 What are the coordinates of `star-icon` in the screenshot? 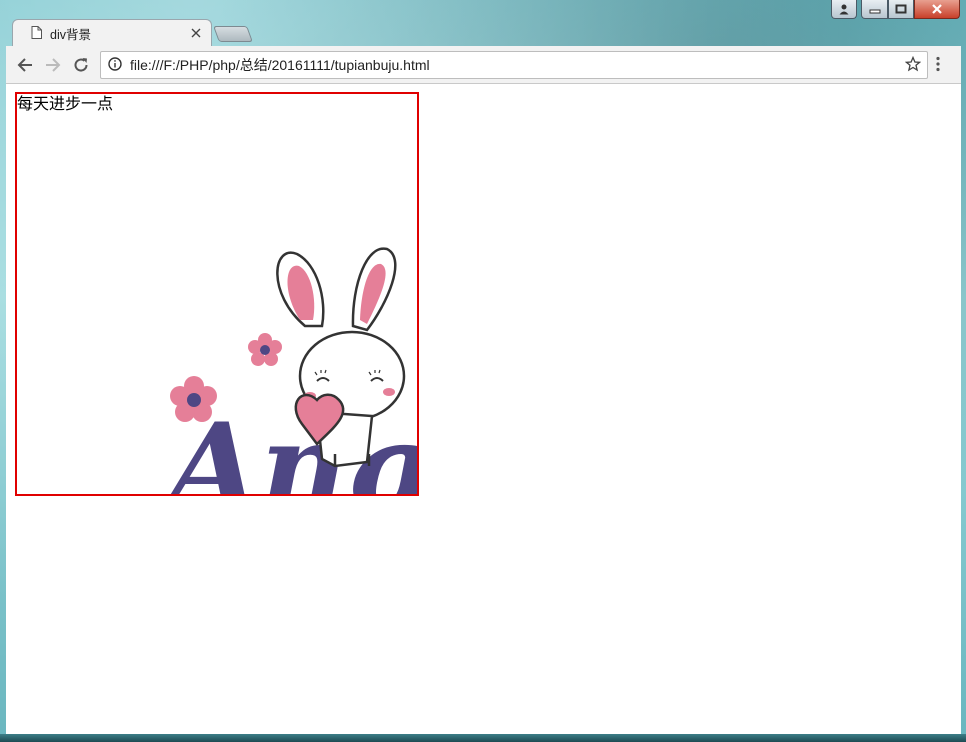 It's located at (913, 65).